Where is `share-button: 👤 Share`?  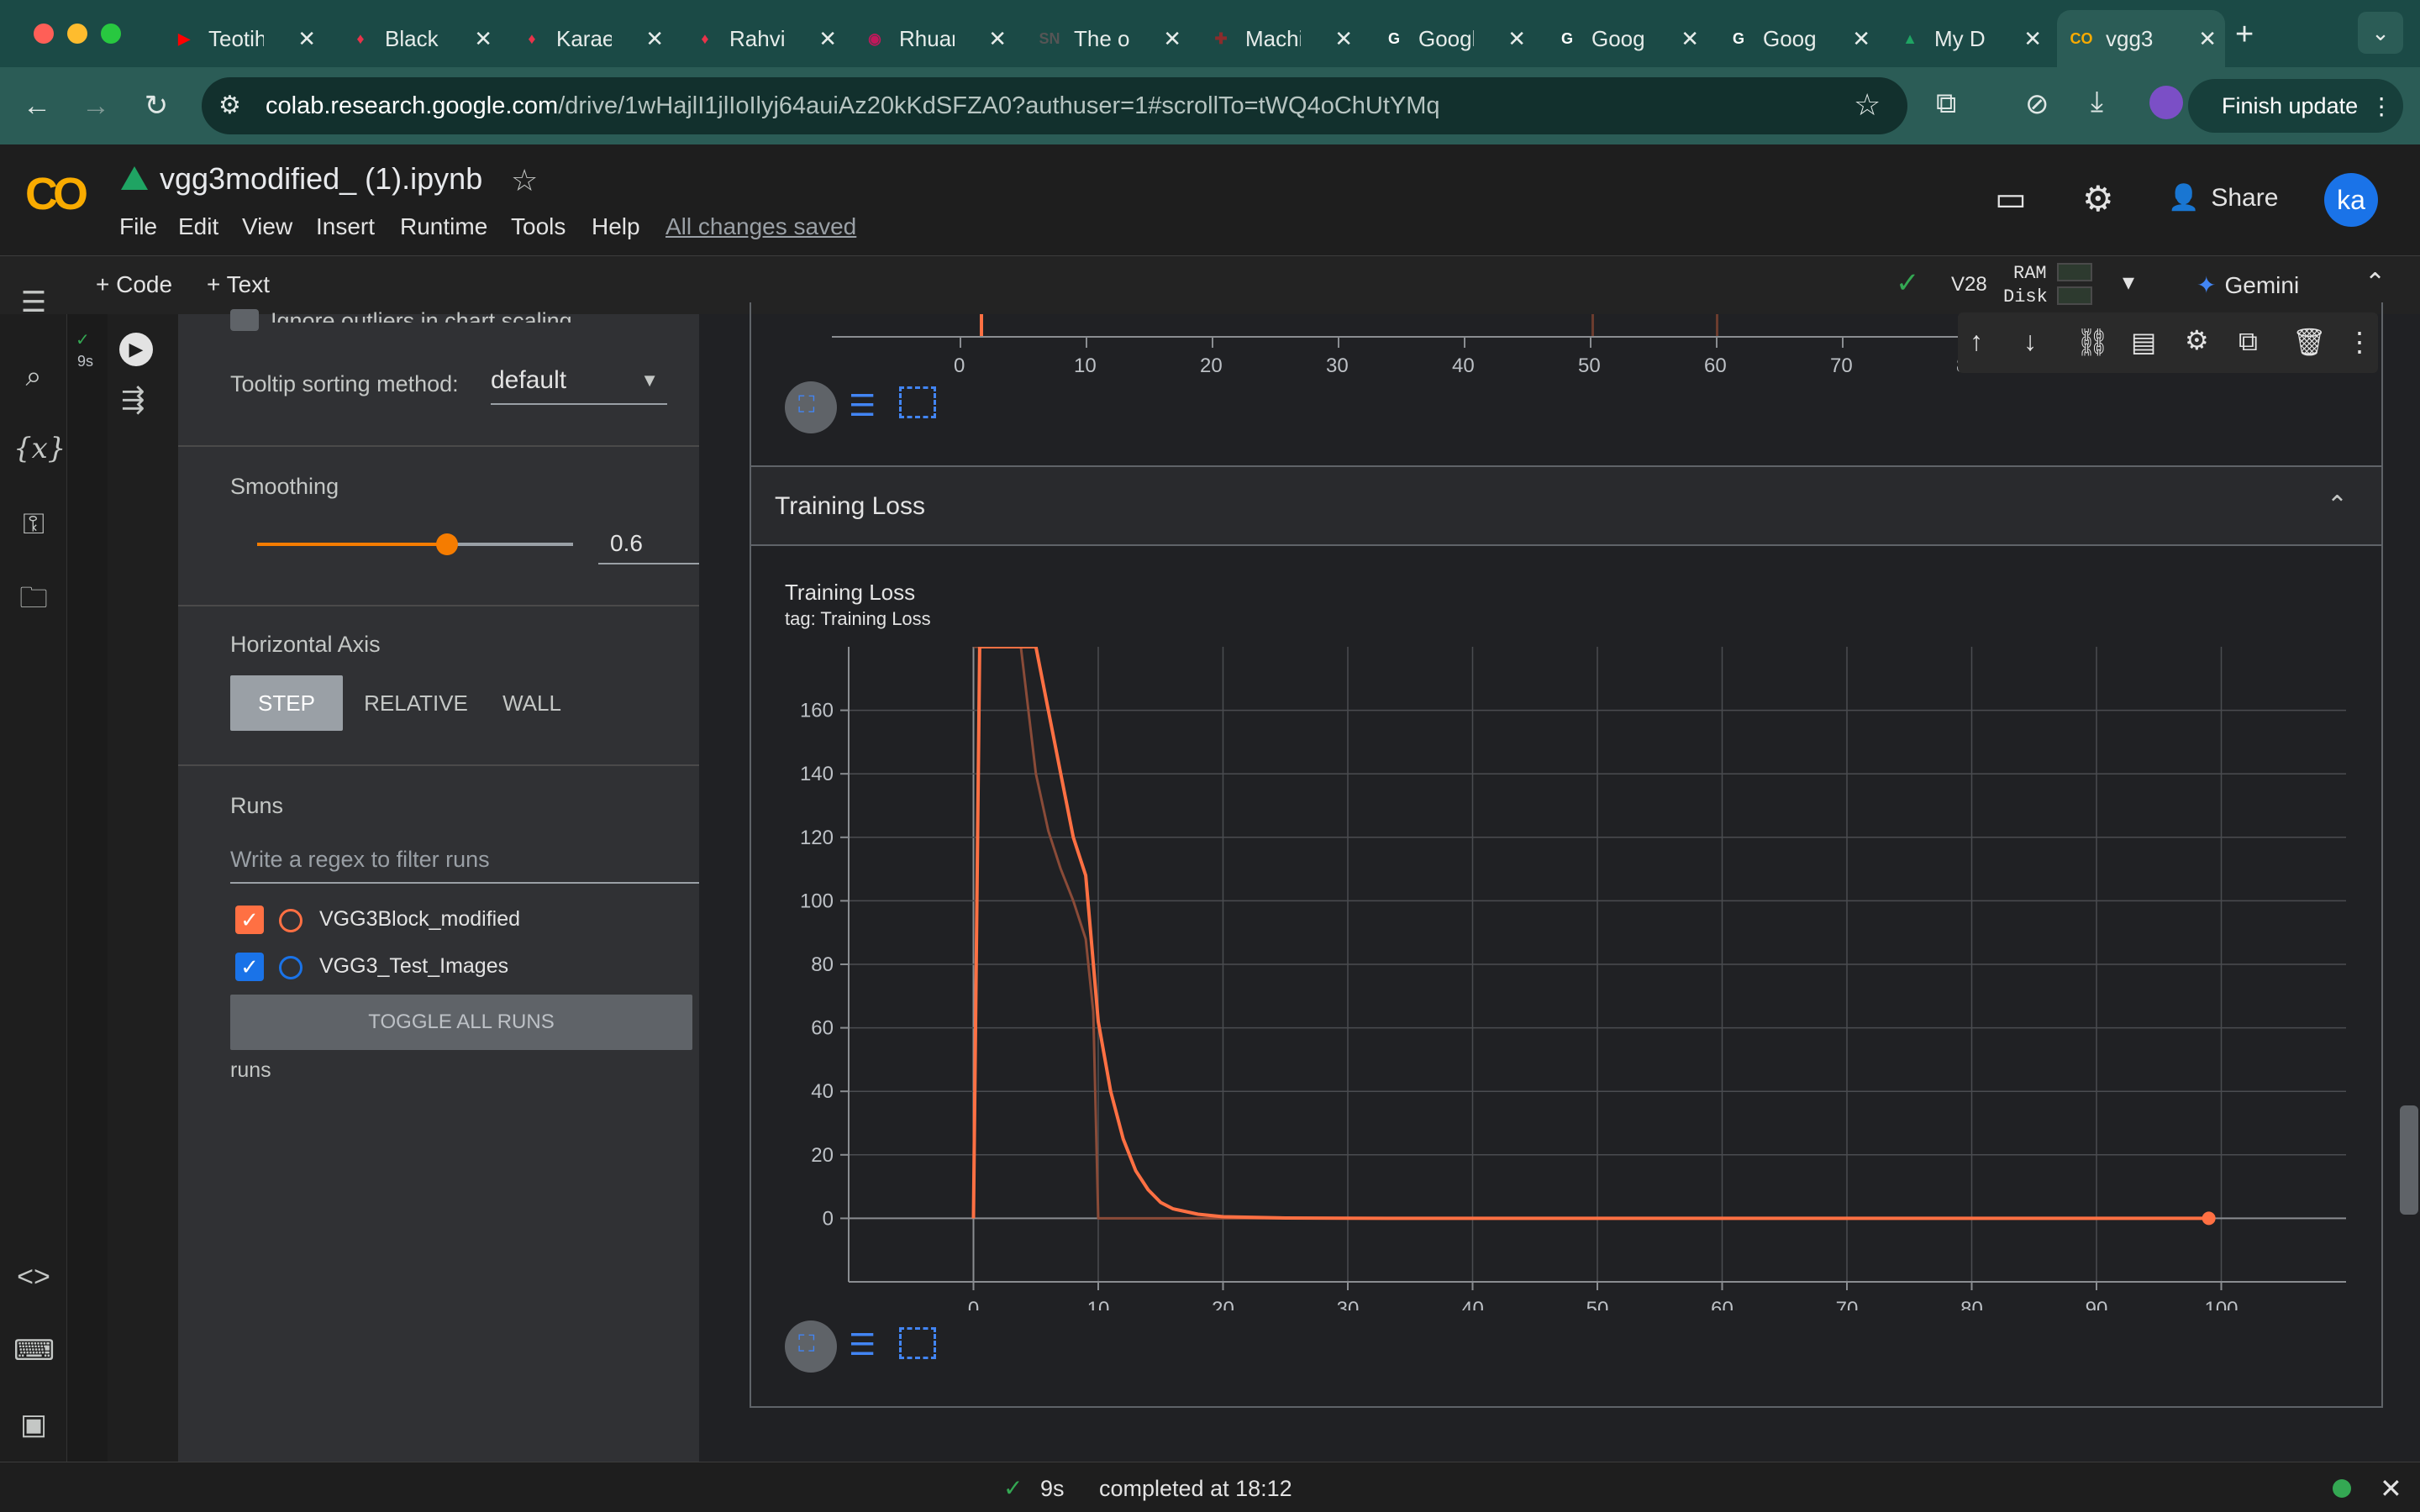 share-button: 👤 Share is located at coordinates (2223, 198).